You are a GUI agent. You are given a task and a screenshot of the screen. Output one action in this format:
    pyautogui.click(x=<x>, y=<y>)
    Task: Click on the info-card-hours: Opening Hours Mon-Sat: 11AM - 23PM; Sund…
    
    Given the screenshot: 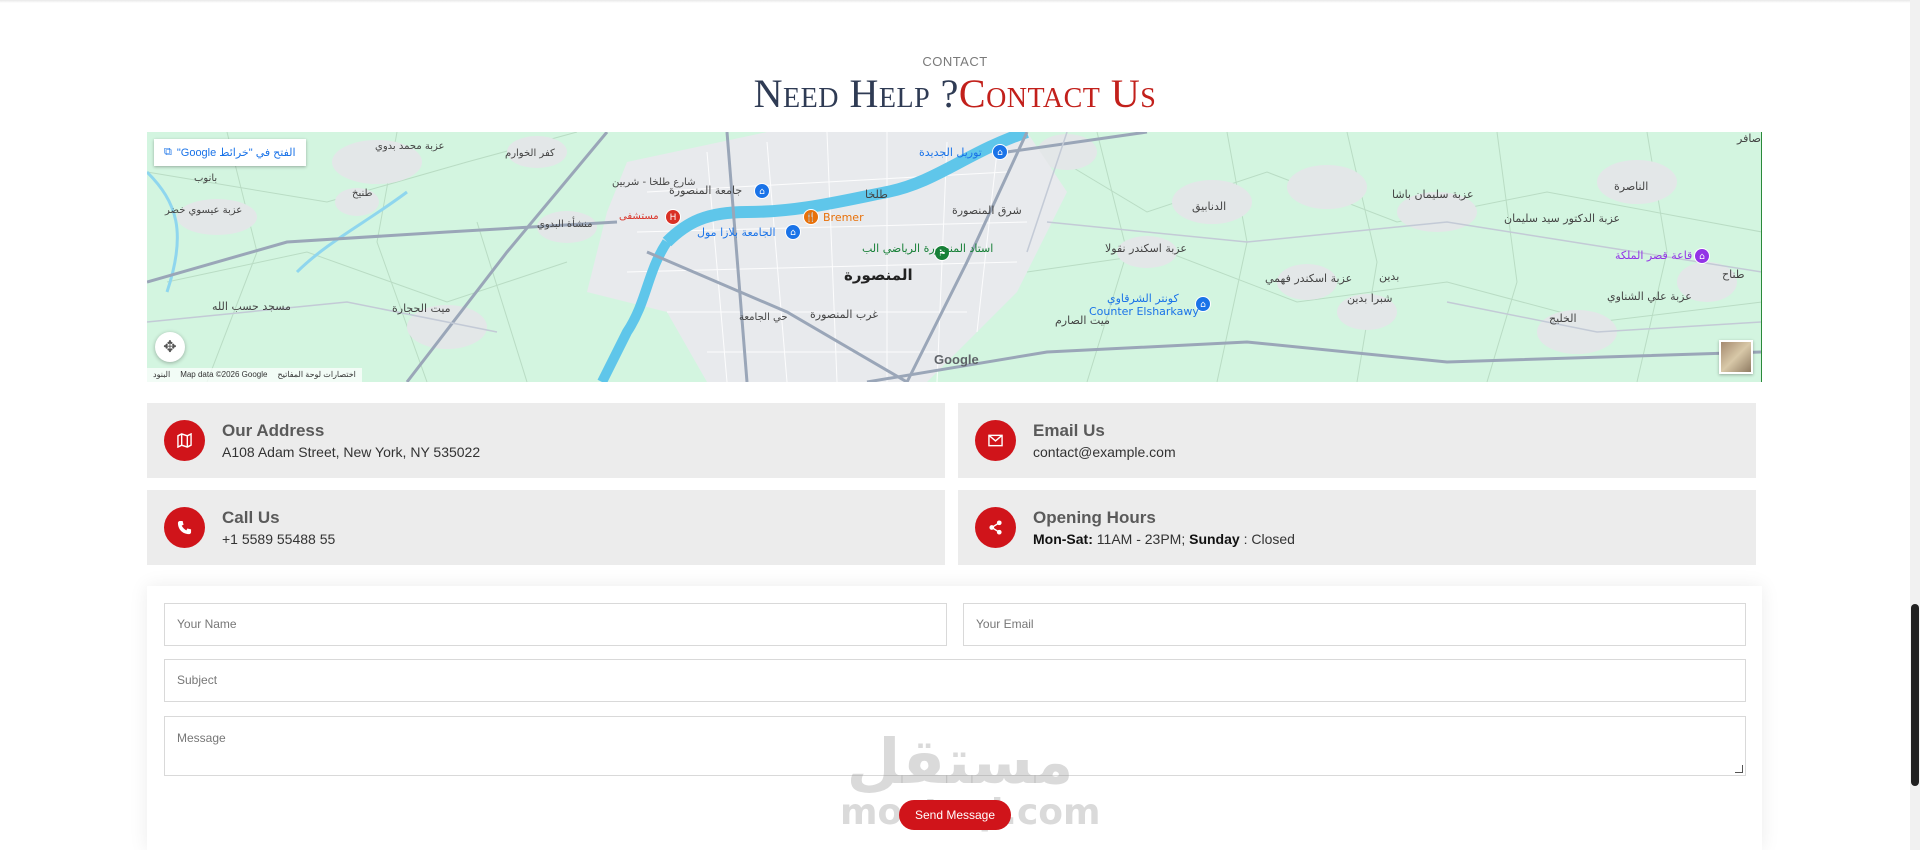 What is the action you would take?
    pyautogui.click(x=1357, y=527)
    